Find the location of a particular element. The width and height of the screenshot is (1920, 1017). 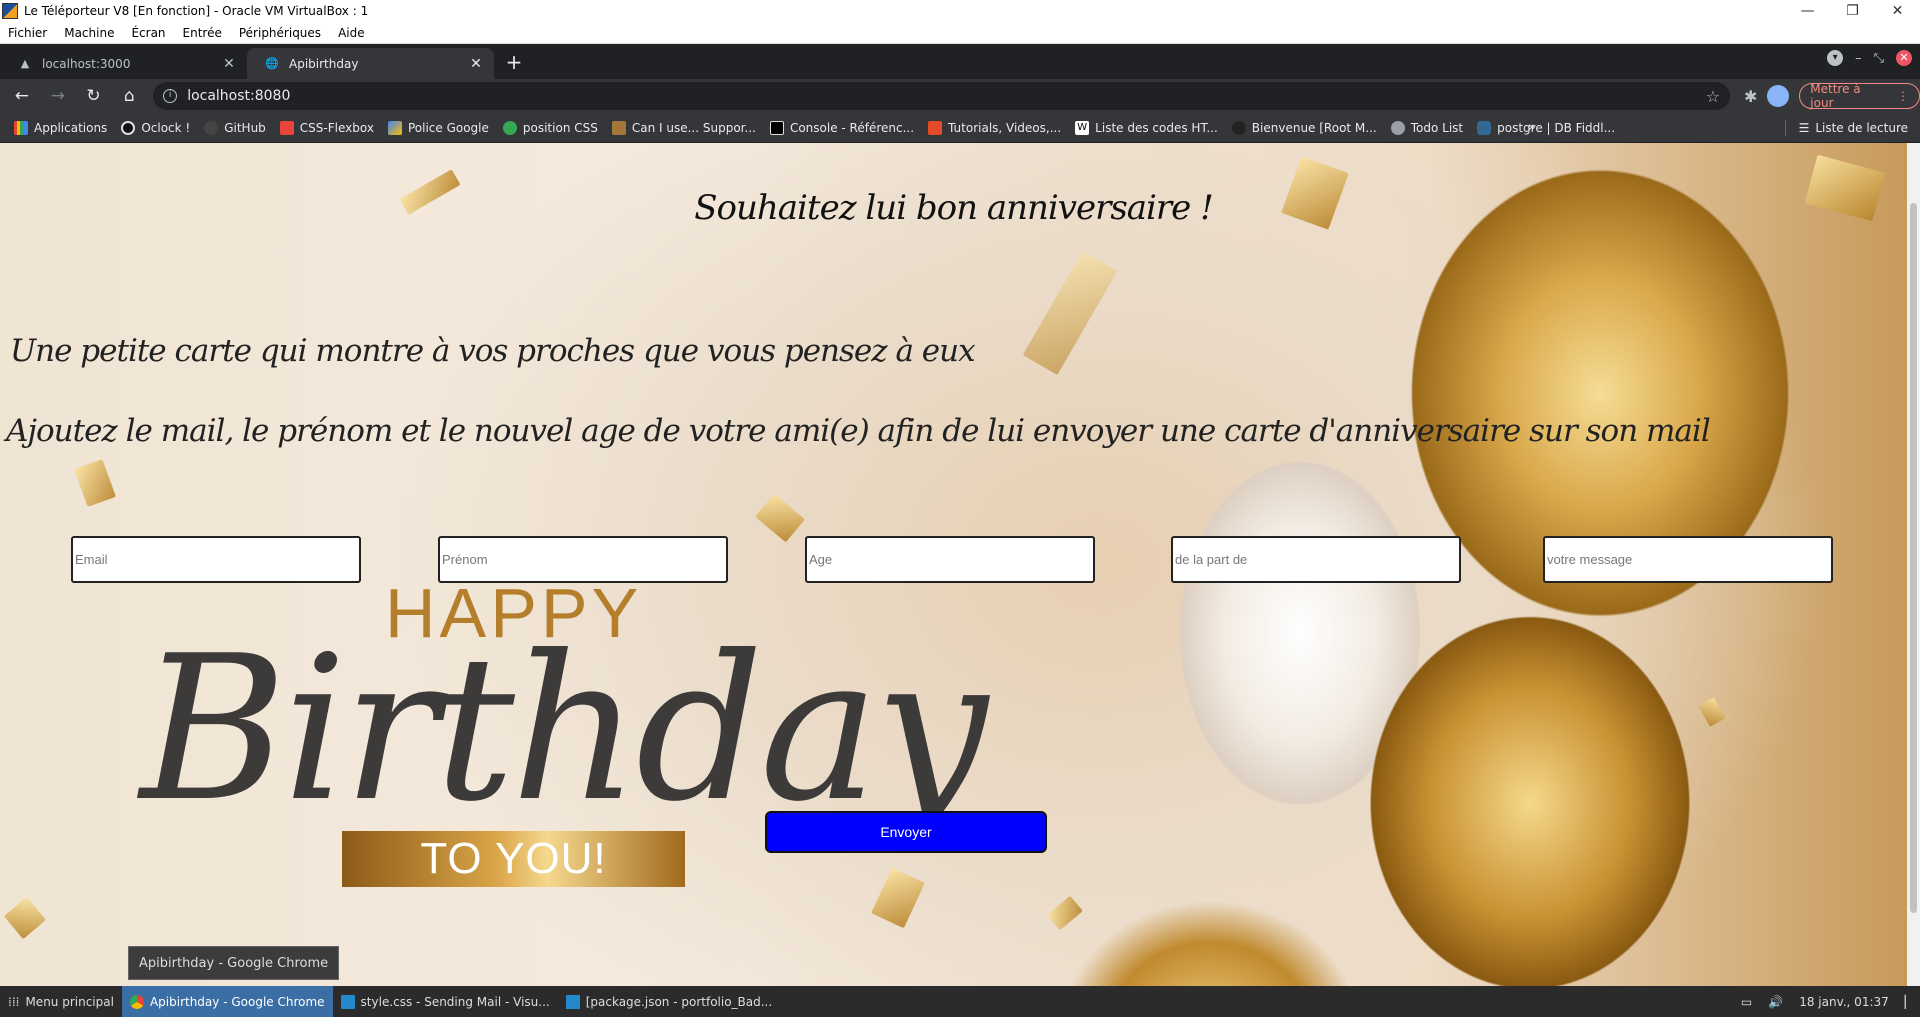

age-field is located at coordinates (950, 559).